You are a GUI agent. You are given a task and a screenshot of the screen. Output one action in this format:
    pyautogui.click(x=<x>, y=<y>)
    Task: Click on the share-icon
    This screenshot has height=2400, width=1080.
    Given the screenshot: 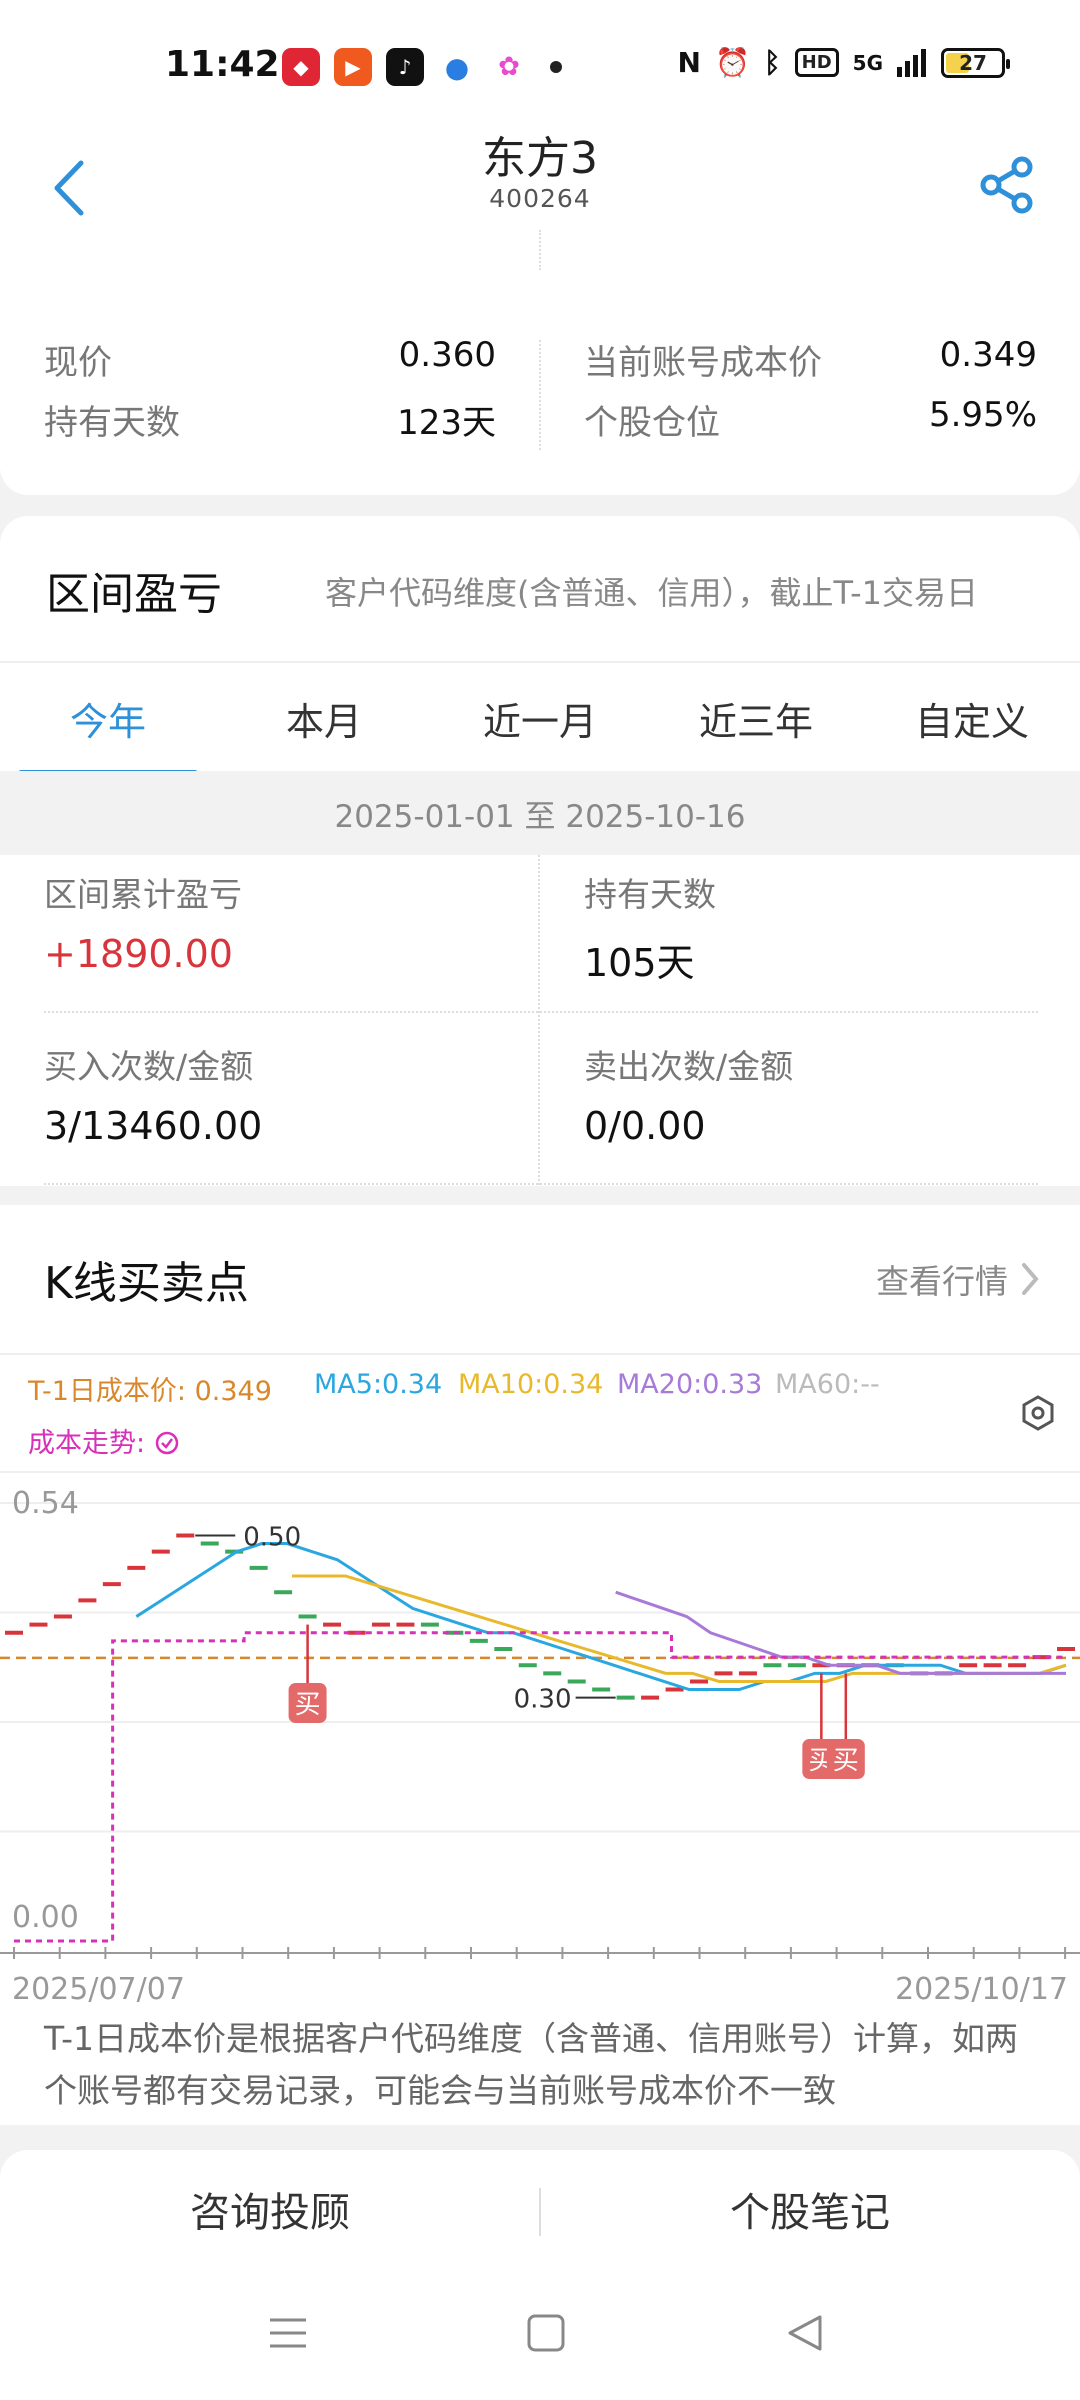 What is the action you would take?
    pyautogui.click(x=1006, y=185)
    